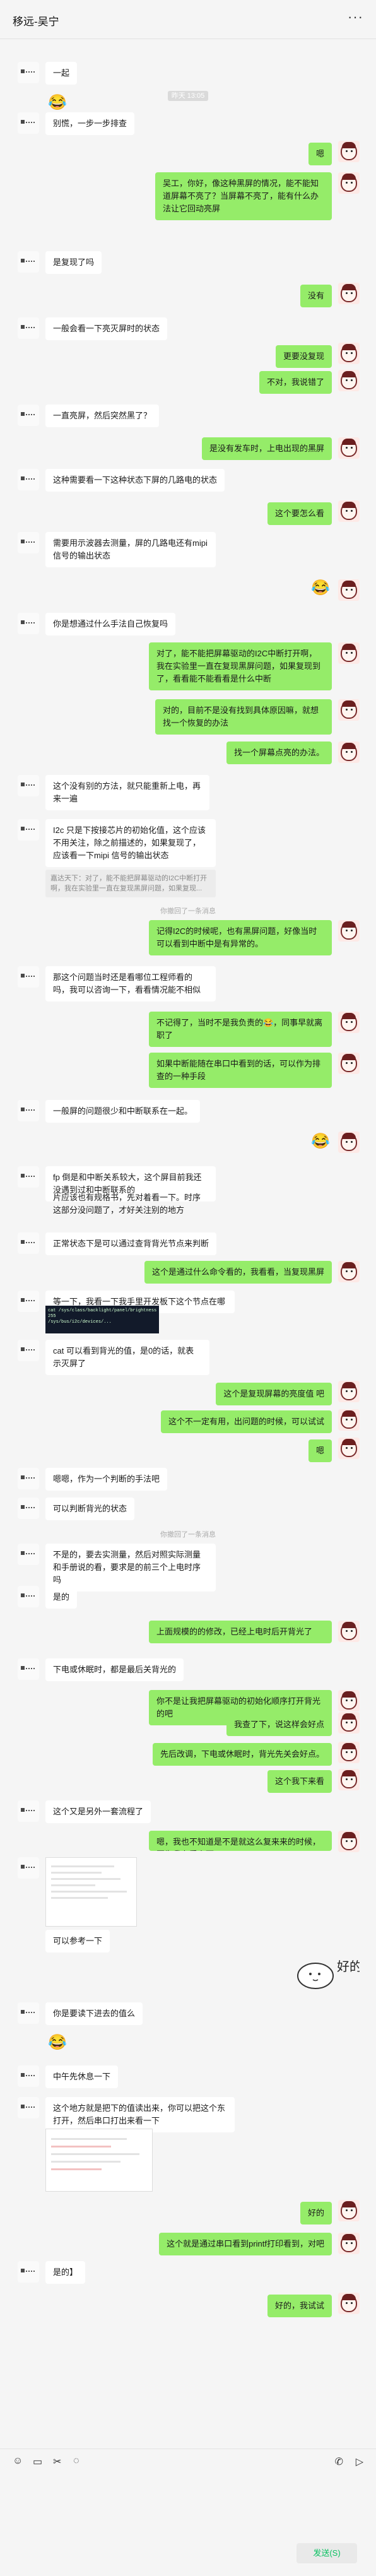 This screenshot has width=376, height=2576. Describe the element at coordinates (37, 2461) in the screenshot. I see `folder-icon: ▭` at that location.